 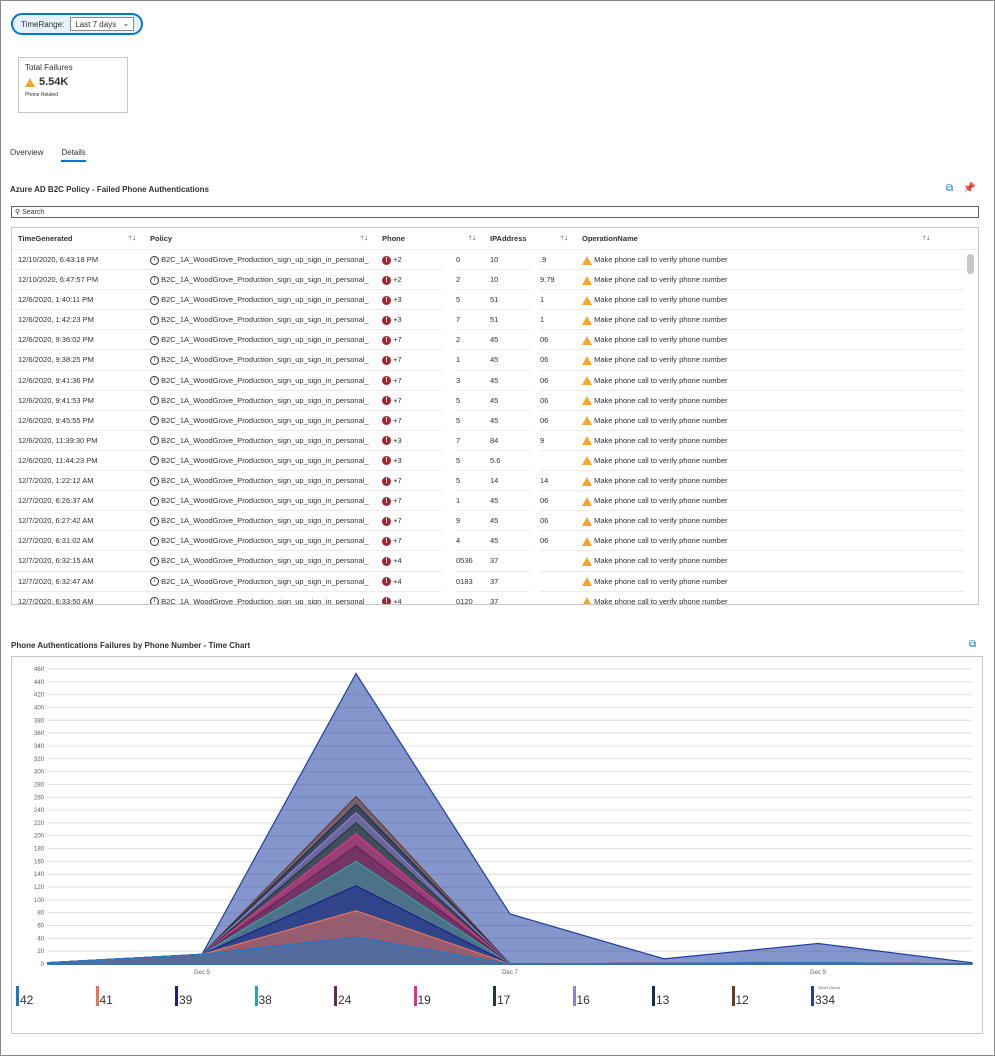 What do you see at coordinates (458, 259) in the screenshot?
I see `cell-phone-tail: 0` at bounding box center [458, 259].